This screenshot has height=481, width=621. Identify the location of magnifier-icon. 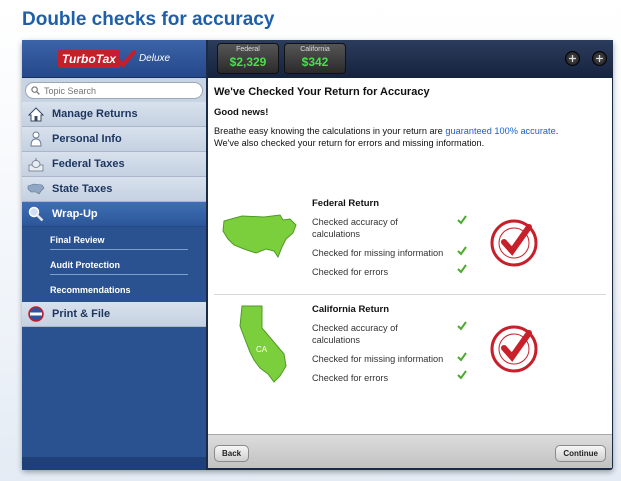
(36, 214).